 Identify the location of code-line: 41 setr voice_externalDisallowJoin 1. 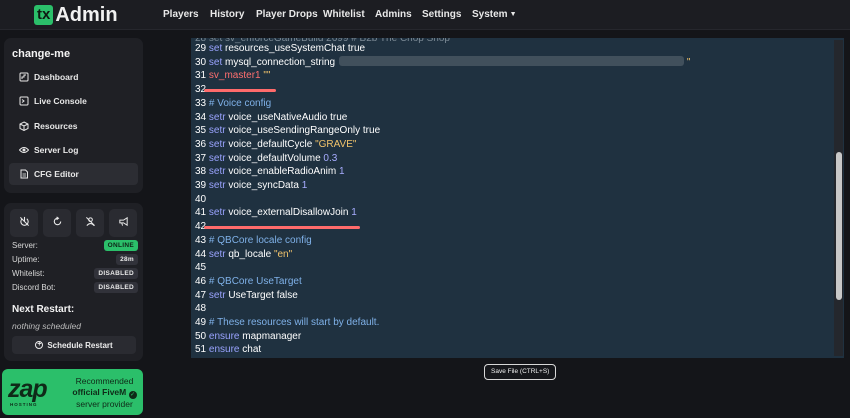
(276, 213).